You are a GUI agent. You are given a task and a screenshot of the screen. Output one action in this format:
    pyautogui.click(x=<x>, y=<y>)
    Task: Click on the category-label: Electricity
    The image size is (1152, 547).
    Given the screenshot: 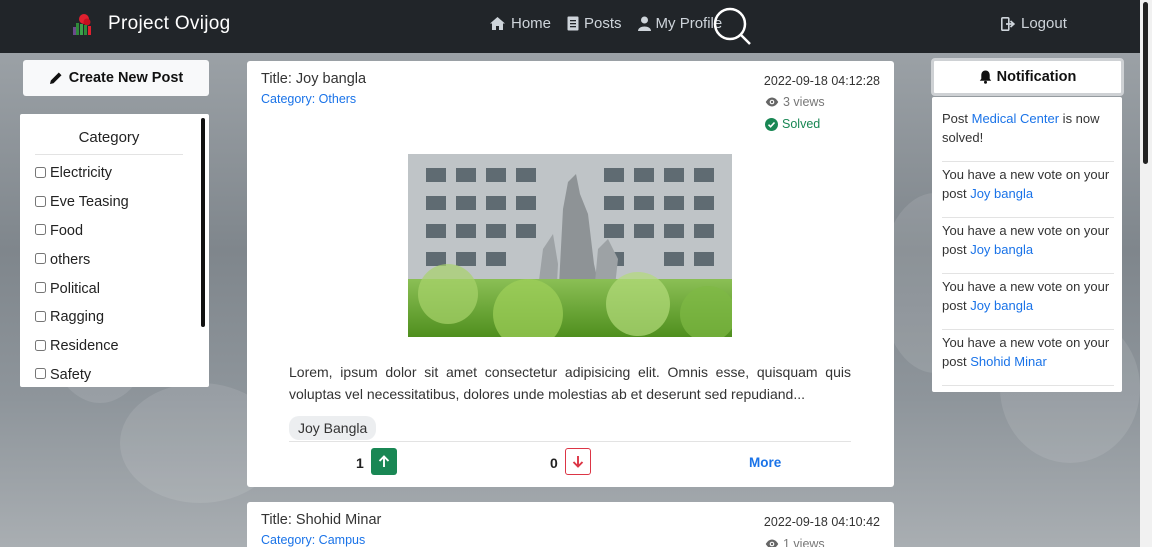 What is the action you would take?
    pyautogui.click(x=81, y=173)
    